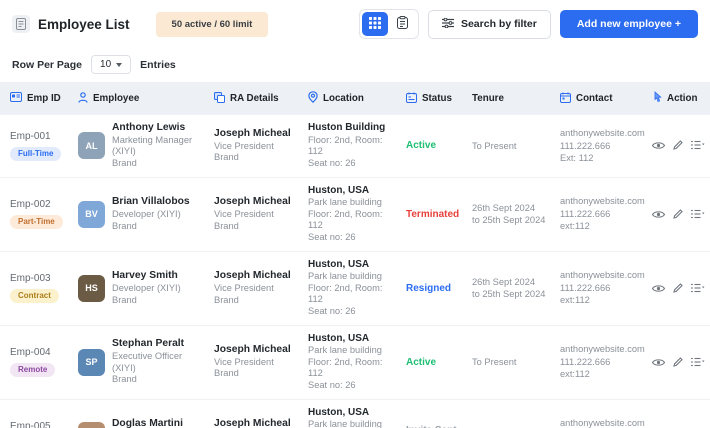 The height and width of the screenshot is (428, 710). What do you see at coordinates (124, 299) in the screenshot?
I see `employee-org: Brand` at bounding box center [124, 299].